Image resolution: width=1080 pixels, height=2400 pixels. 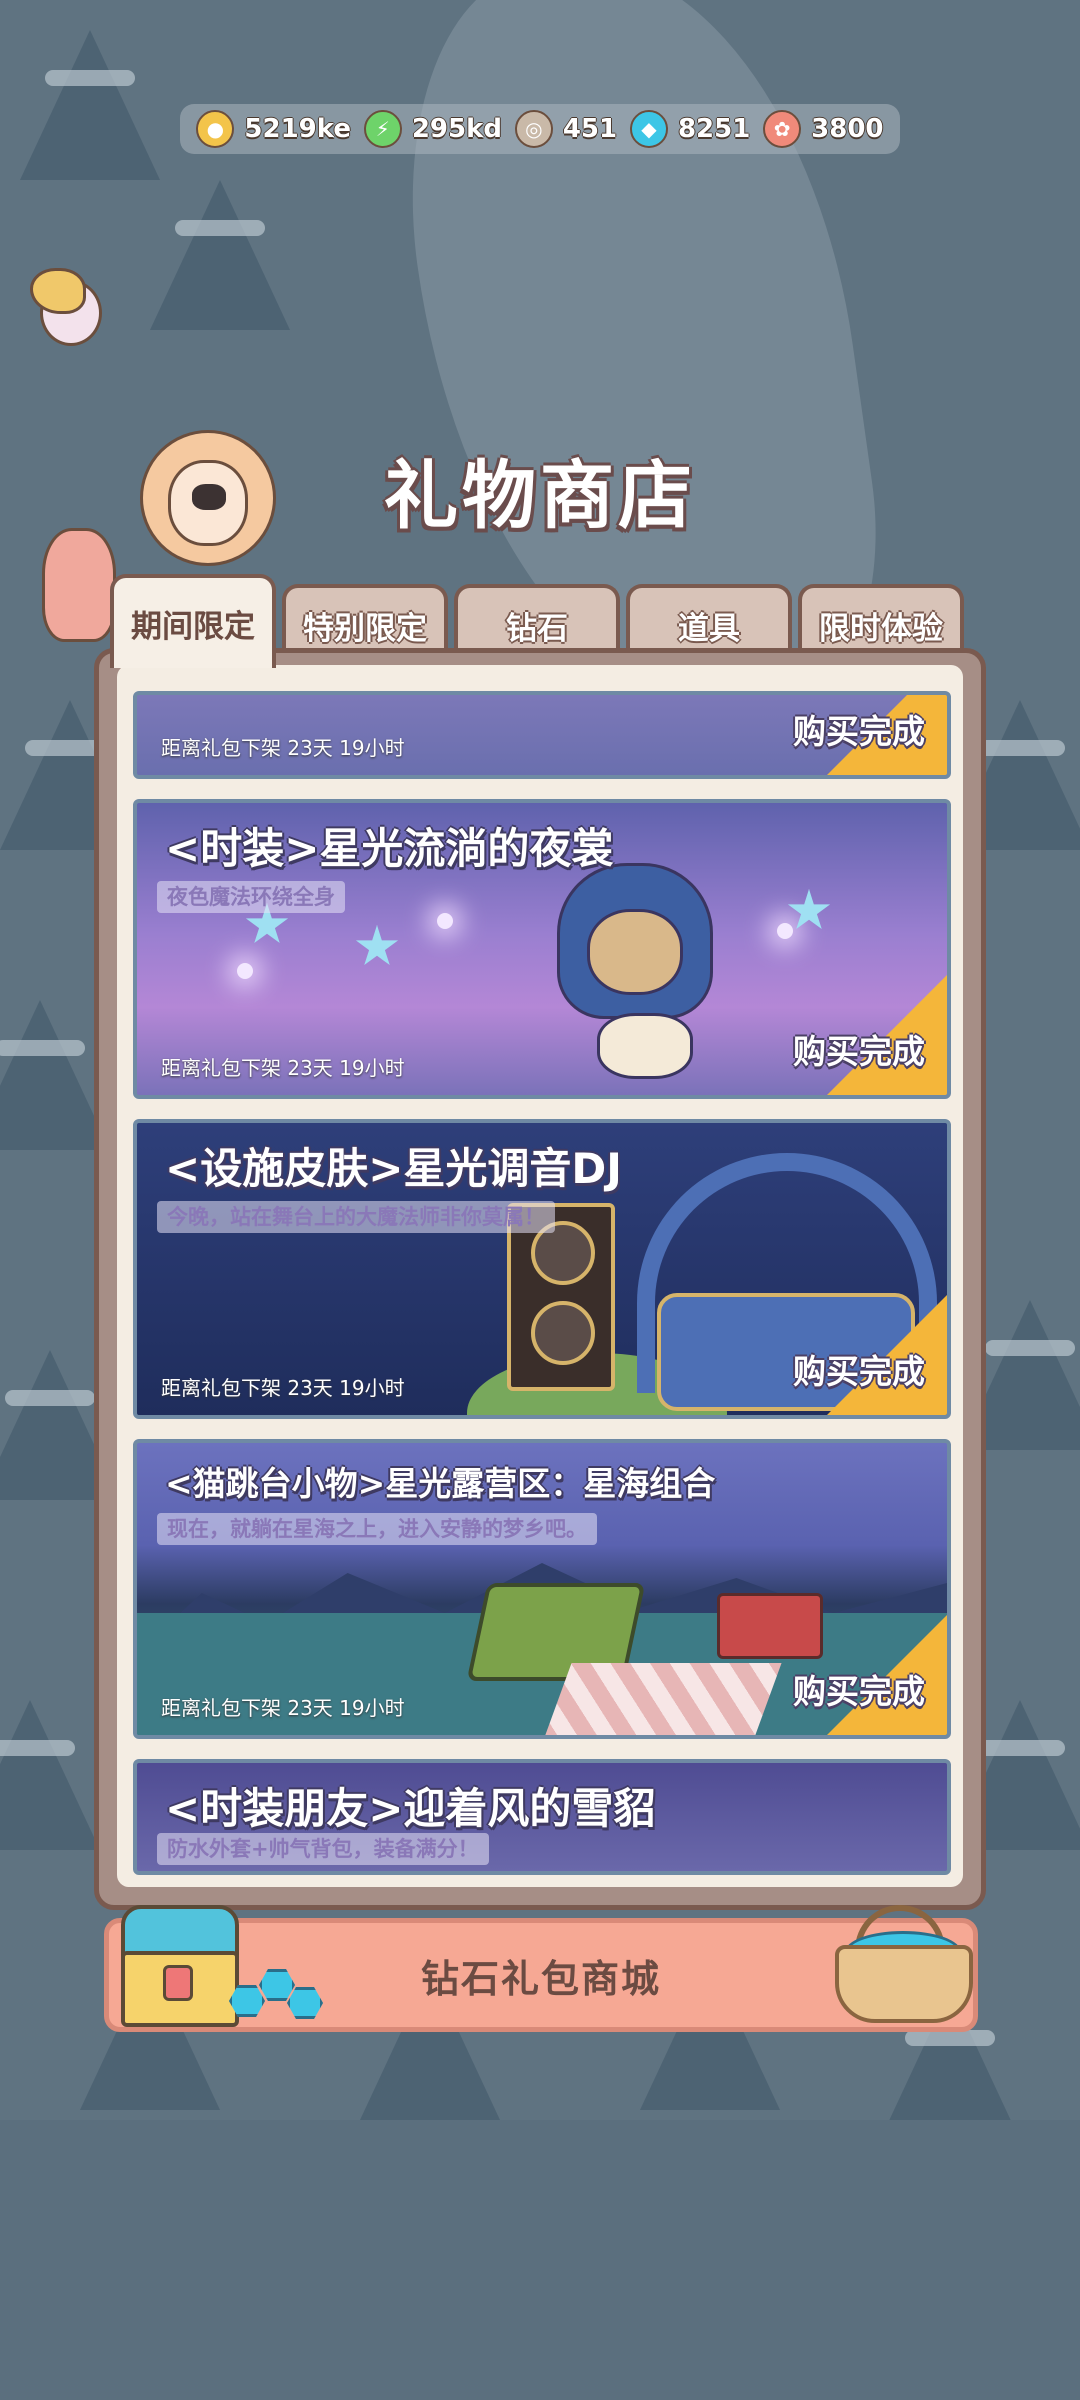 I want to click on currency-diamond: ◆ 8251, so click(x=690, y=129).